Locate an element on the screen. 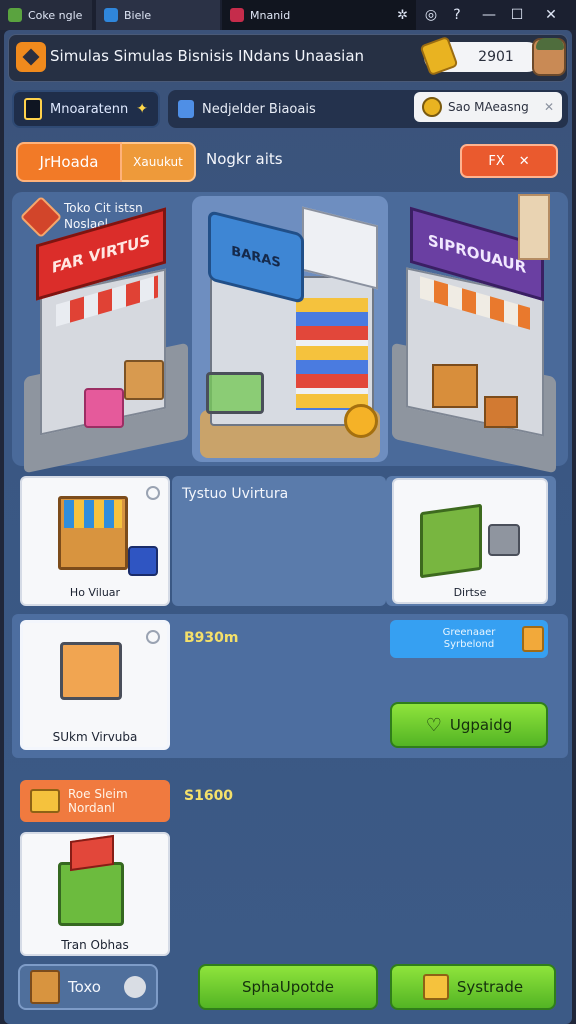  browser-tab-1: Coke ngle is located at coordinates (46, 15).